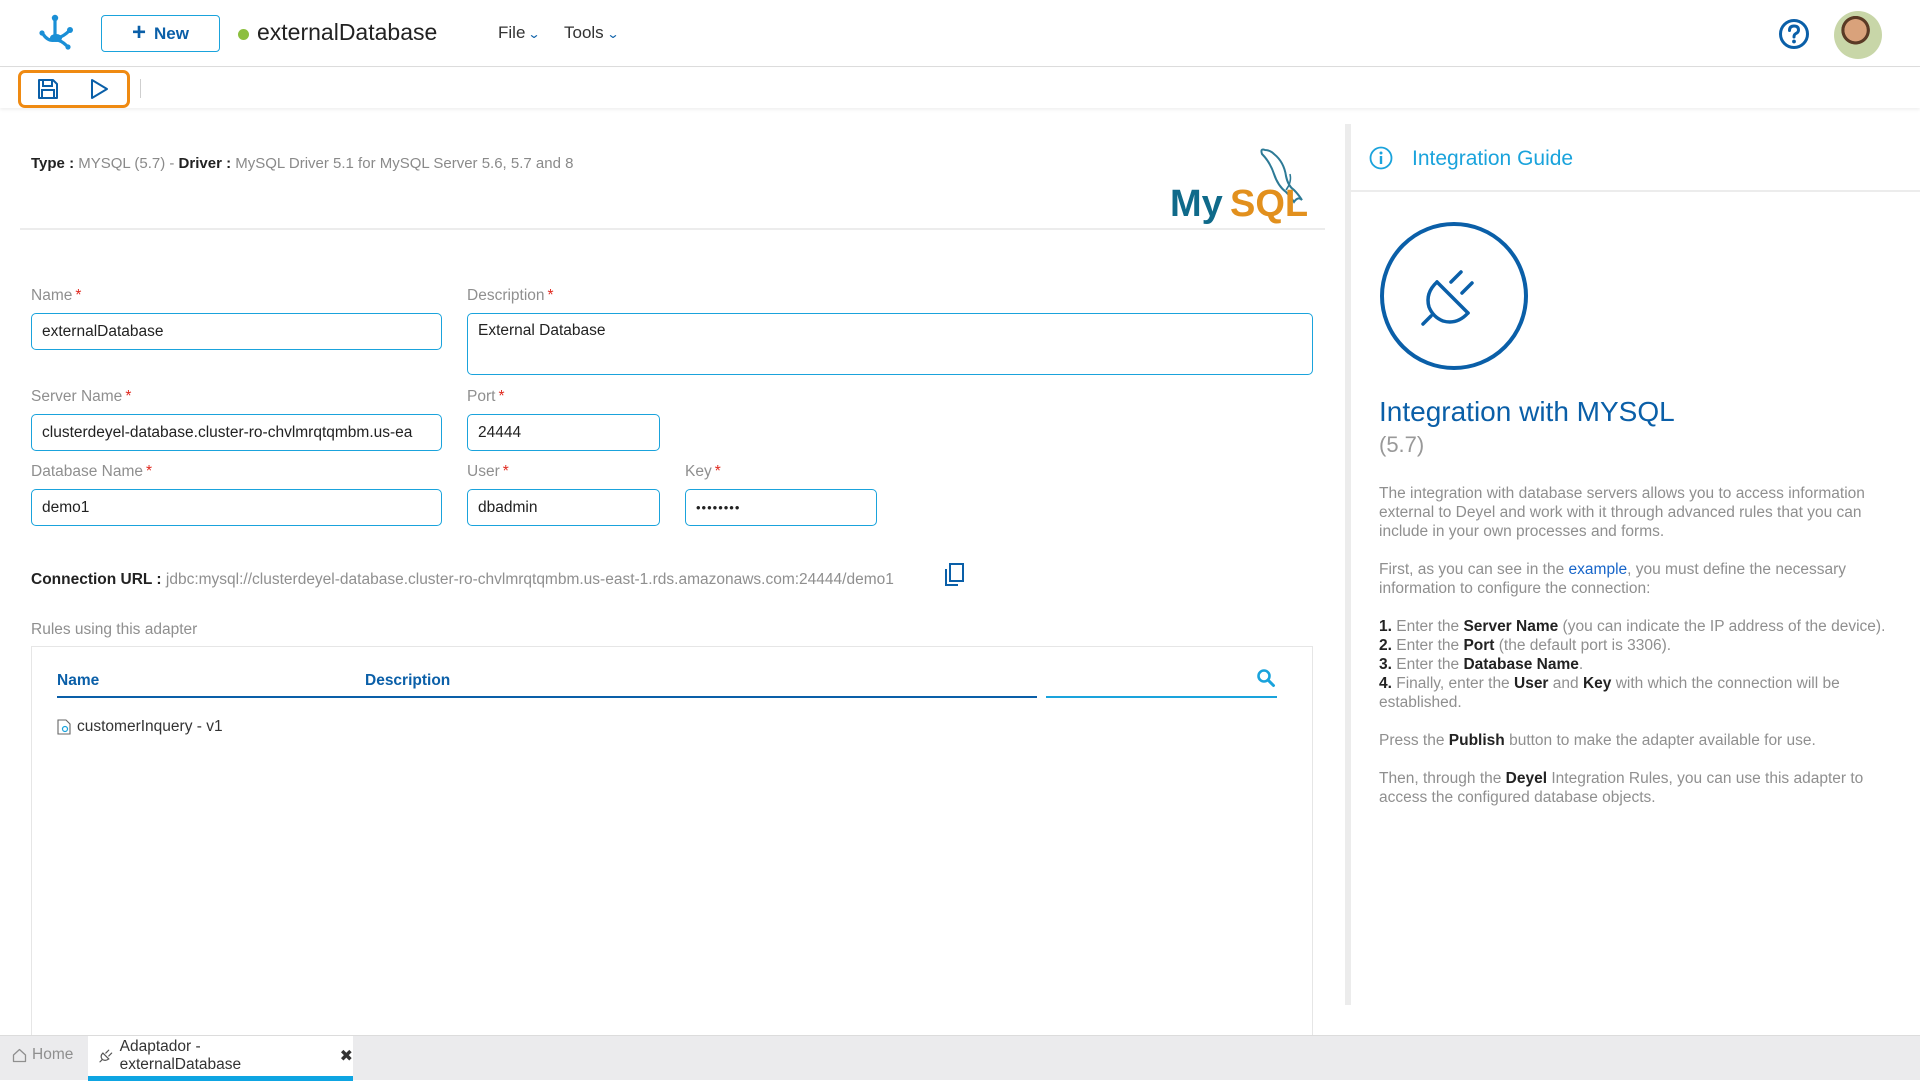 Image resolution: width=1920 pixels, height=1081 pixels. I want to click on user-avatar, so click(1858, 35).